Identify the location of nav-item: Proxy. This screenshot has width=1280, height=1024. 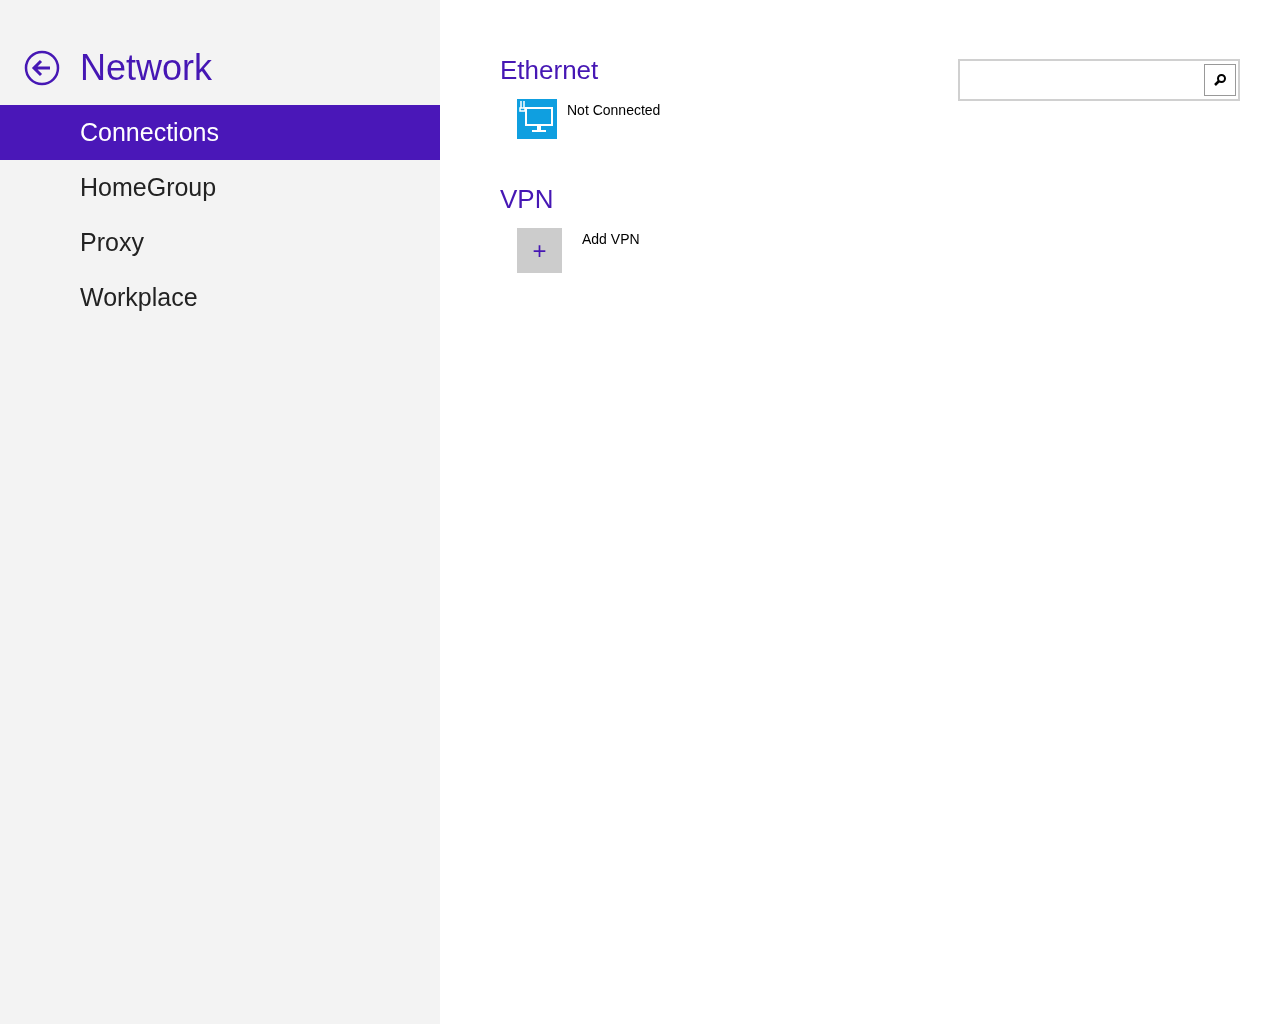
(220, 242).